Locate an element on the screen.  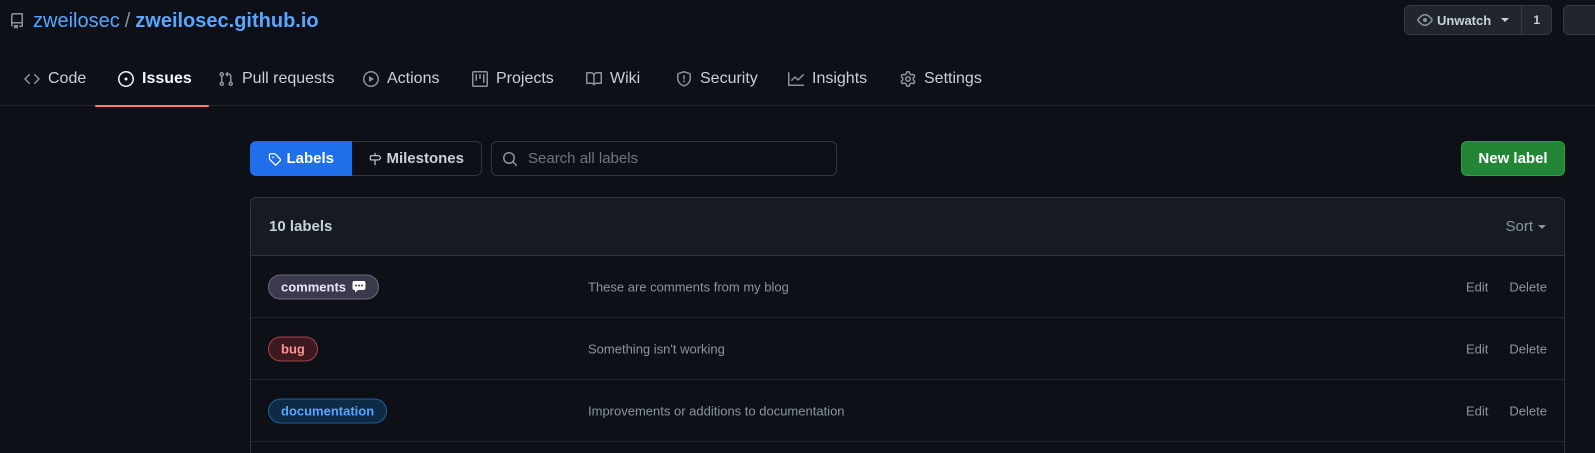
repo-header: zweilosec / zweilosec.github.io is located at coordinates (164, 21).